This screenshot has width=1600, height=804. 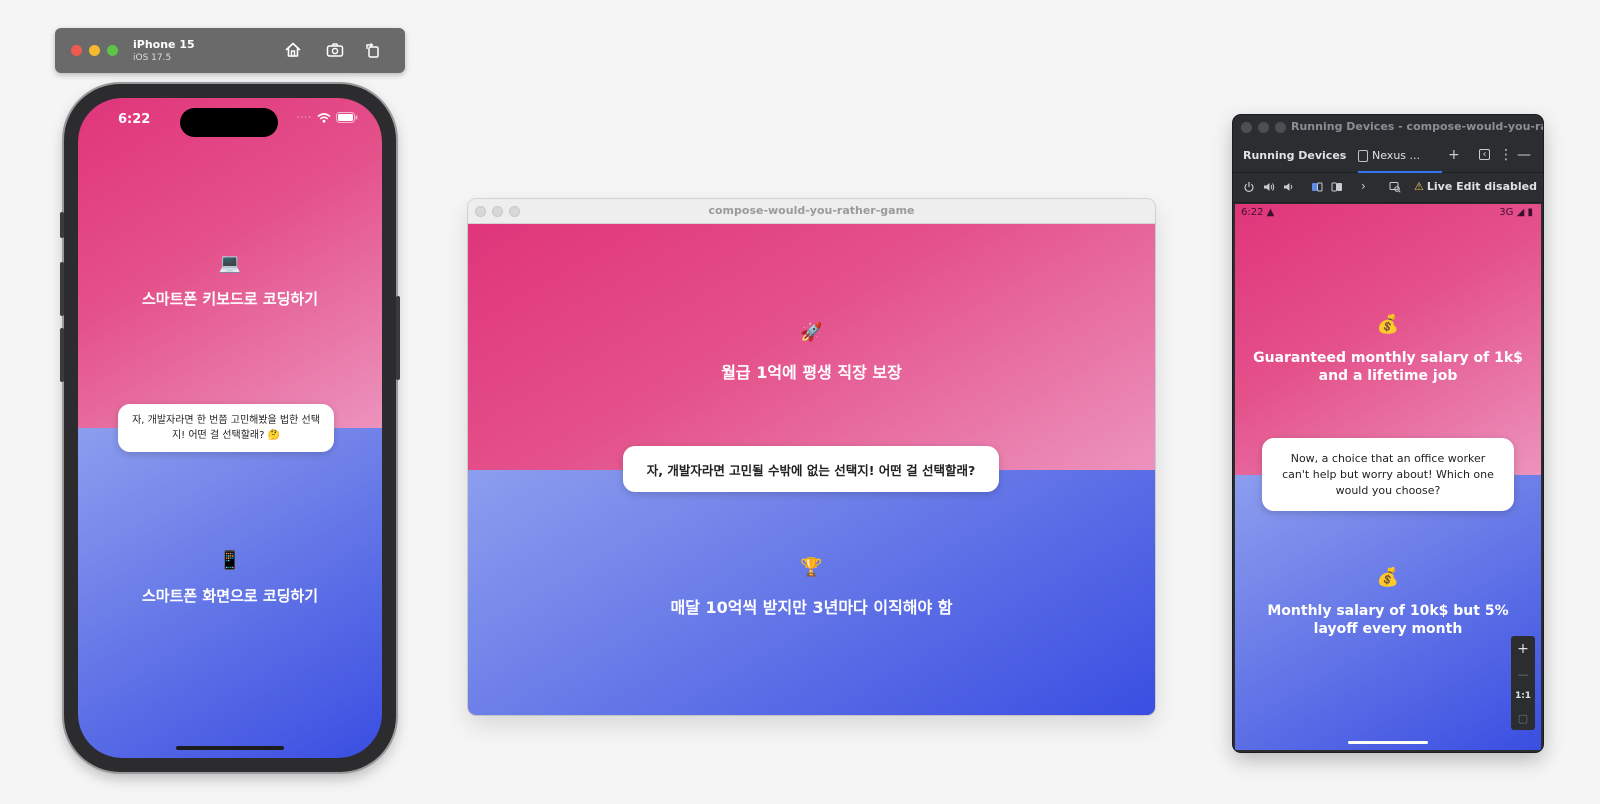 I want to click on ios-status-icons: ····, so click(x=327, y=117).